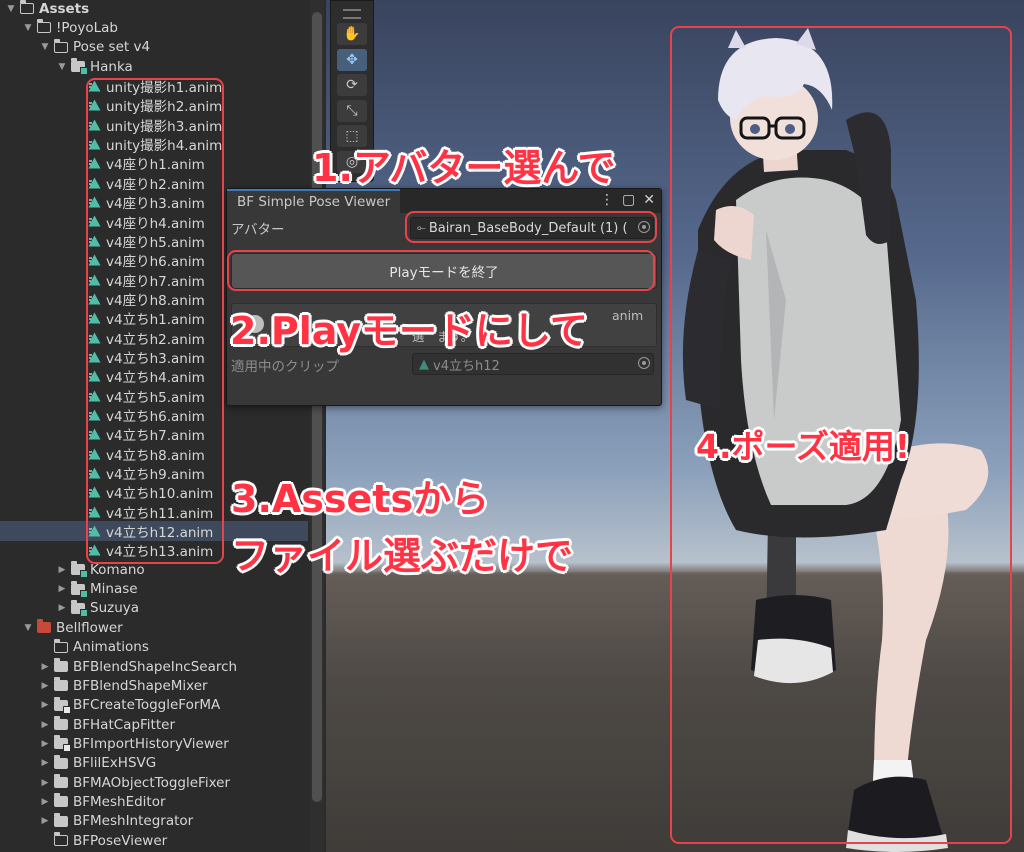  I want to click on close-icon: ✕, so click(649, 200).